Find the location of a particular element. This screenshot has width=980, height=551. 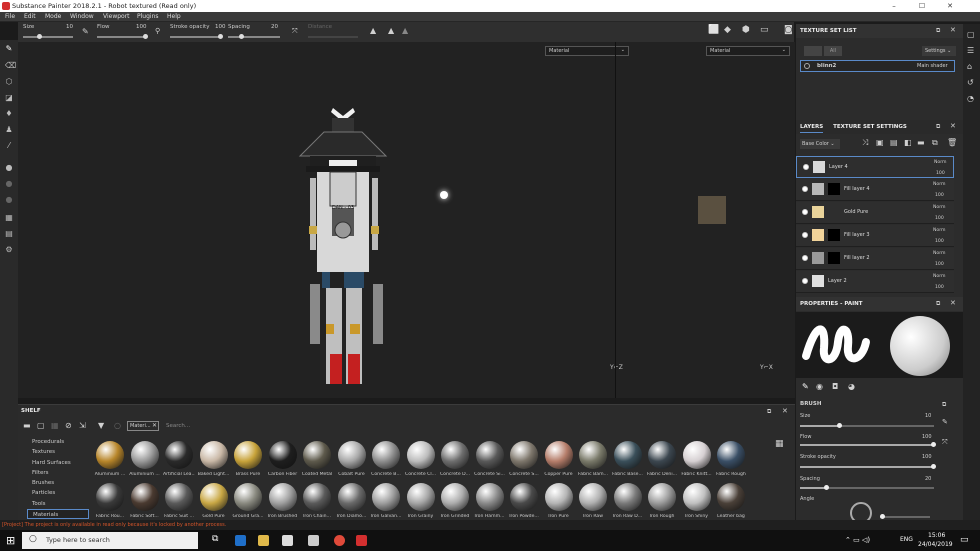

spacing-value: 20 is located at coordinates (274, 27).